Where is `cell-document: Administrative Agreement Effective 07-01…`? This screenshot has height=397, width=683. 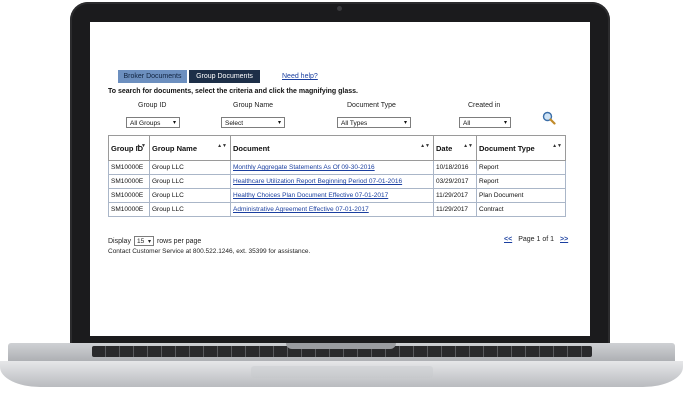
cell-document: Administrative Agreement Effective 07-01… is located at coordinates (332, 209).